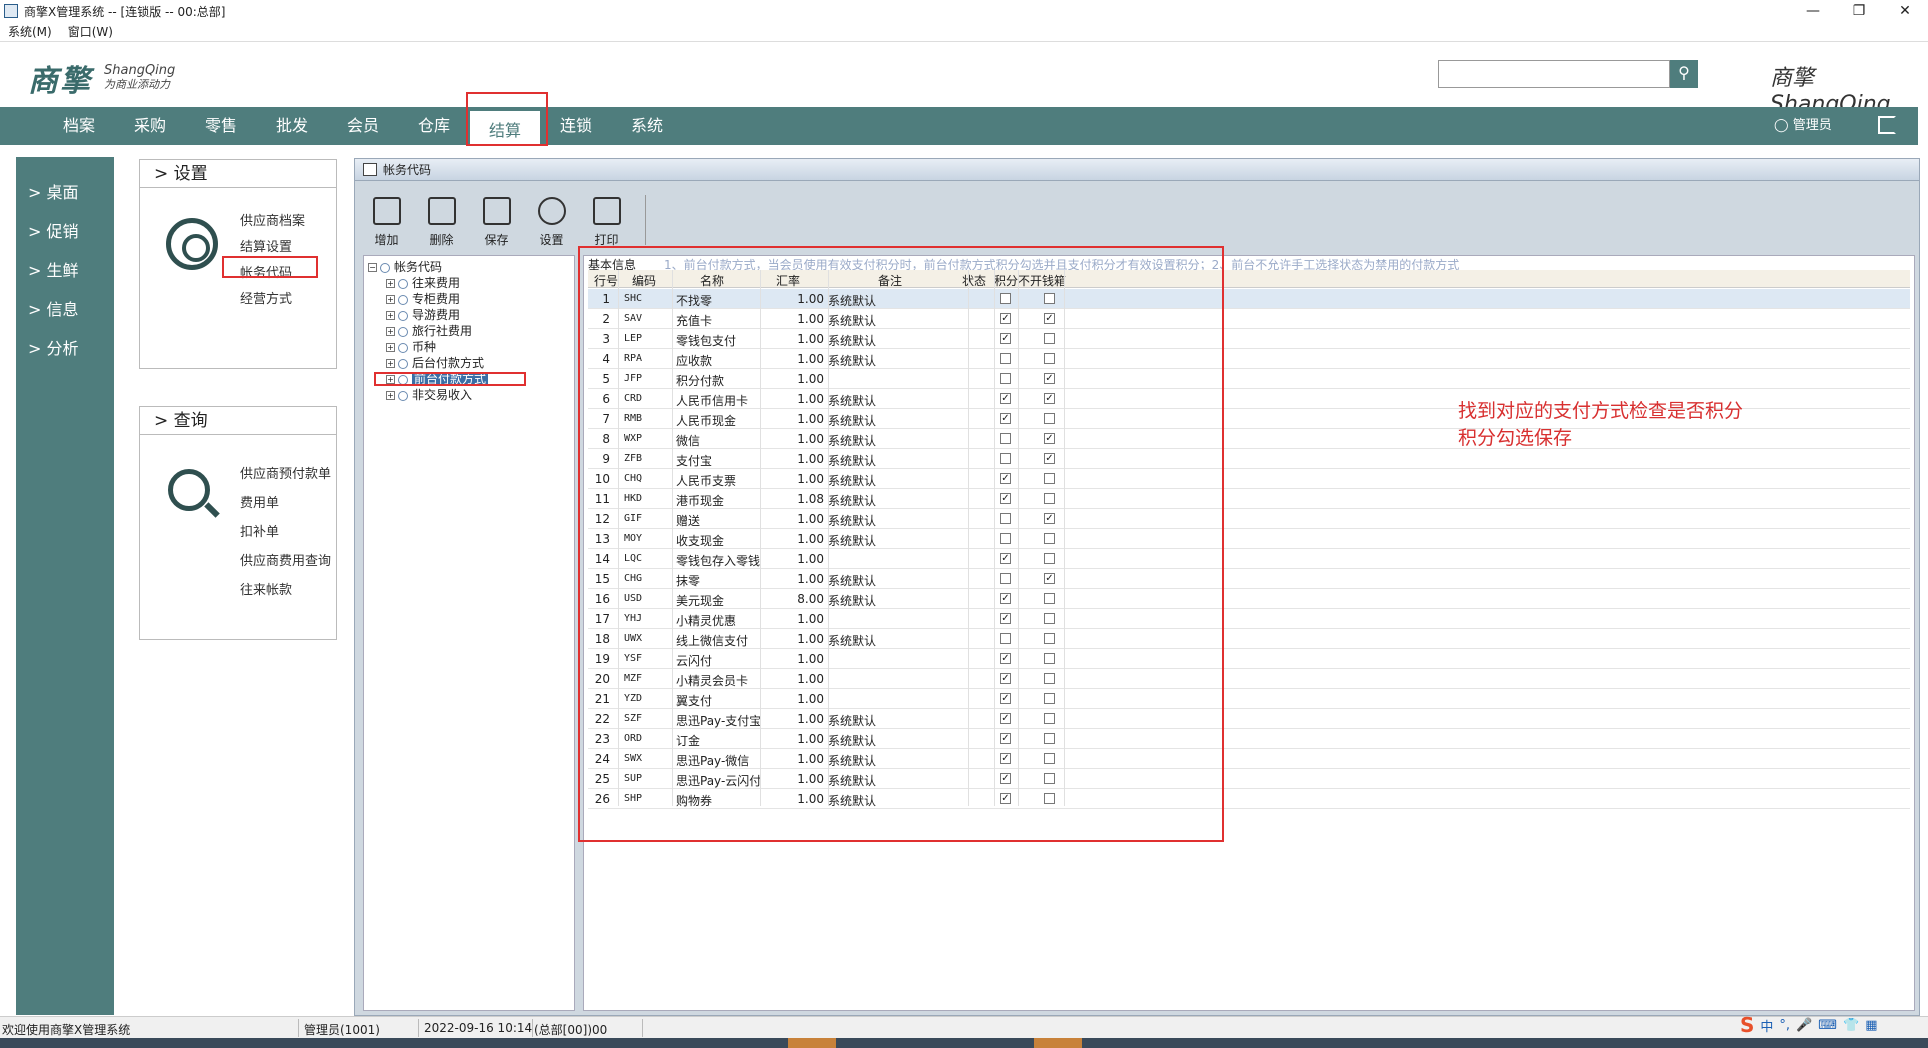 The width and height of the screenshot is (1928, 1048). What do you see at coordinates (429, 394) in the screenshot?
I see `tree-node: + 非交易收入` at bounding box center [429, 394].